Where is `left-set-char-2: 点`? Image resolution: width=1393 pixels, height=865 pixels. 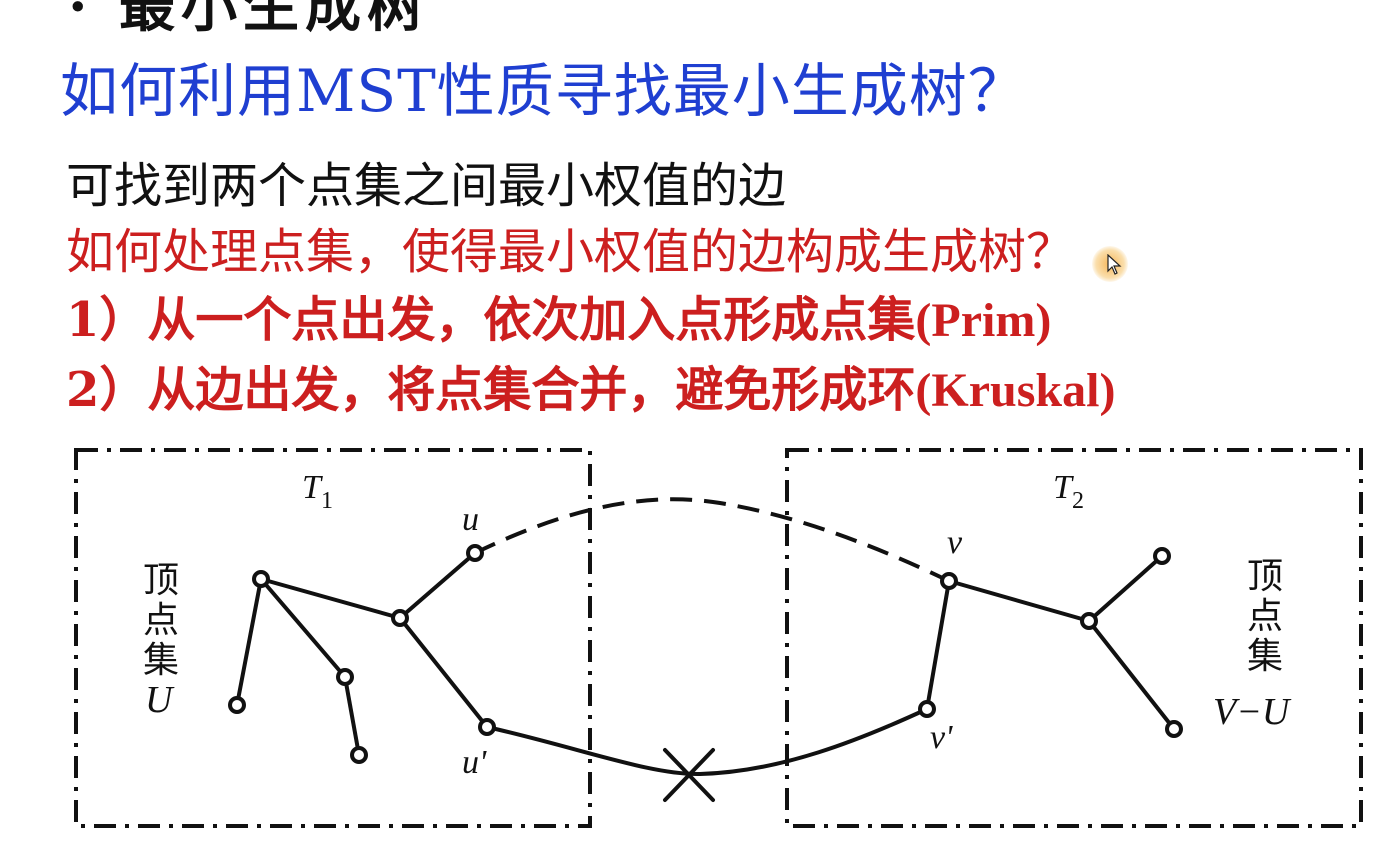
left-set-char-2: 点 is located at coordinates (161, 620).